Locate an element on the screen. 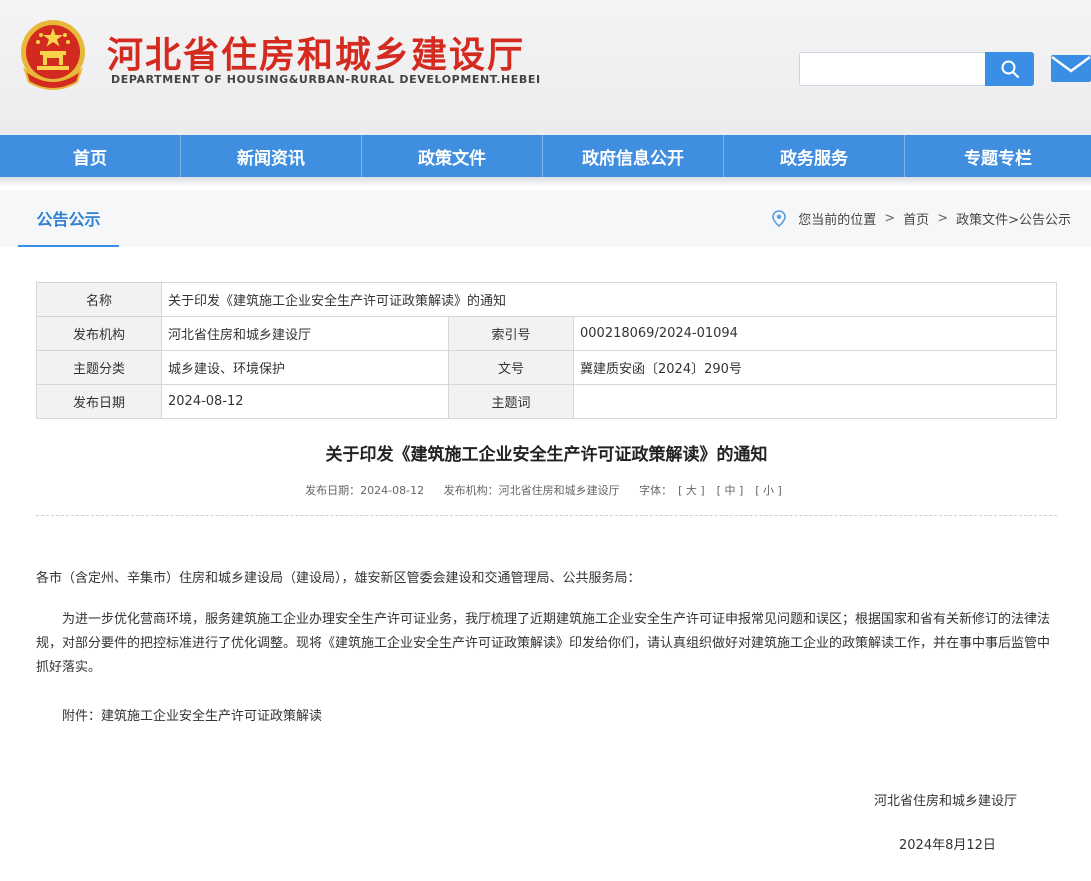 The width and height of the screenshot is (1091, 881). article-signature: 河北省住房和城乡建设厅 is located at coordinates (946, 801).